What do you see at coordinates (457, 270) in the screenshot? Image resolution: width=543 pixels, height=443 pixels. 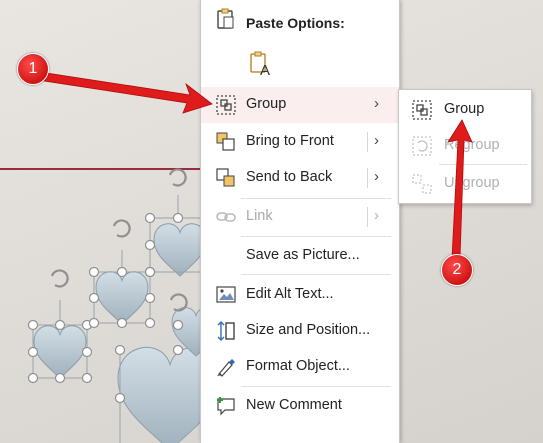 I see `callout-badge-two: 2` at bounding box center [457, 270].